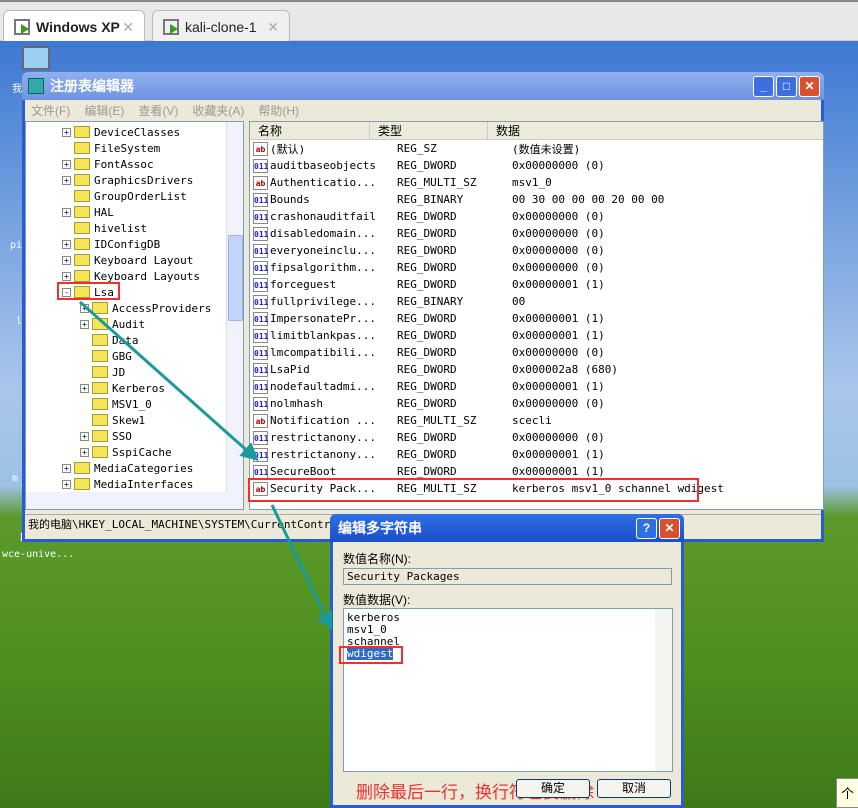 Image resolution: width=858 pixels, height=808 pixels. I want to click on help-button: ?, so click(646, 528).